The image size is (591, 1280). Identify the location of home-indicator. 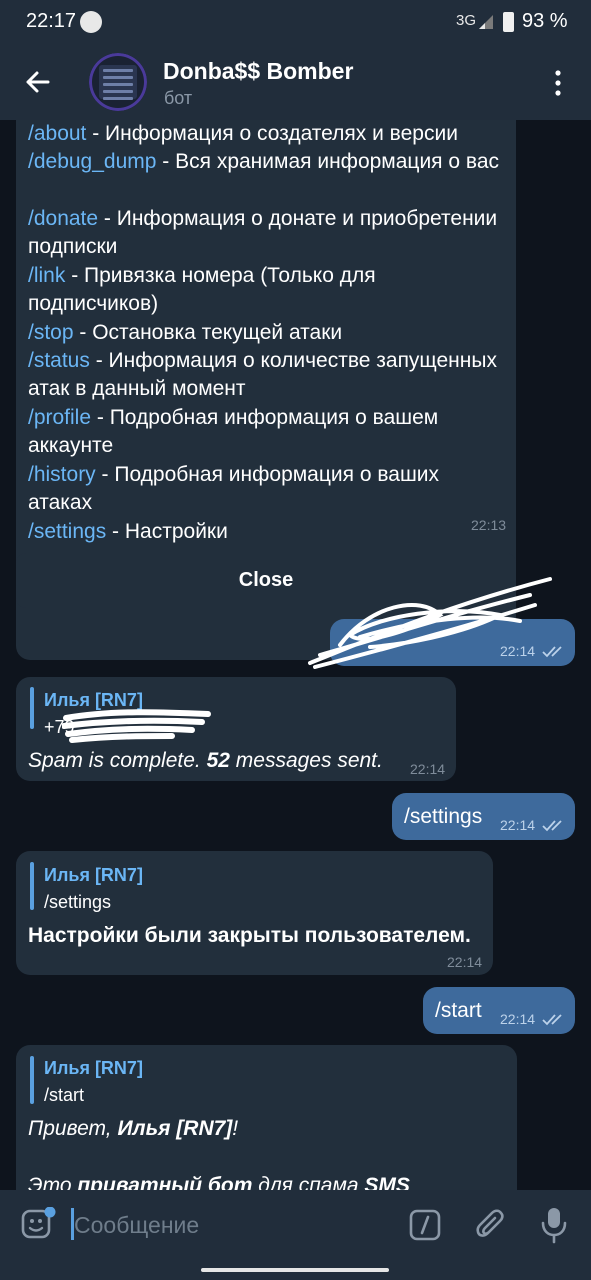
(295, 1270).